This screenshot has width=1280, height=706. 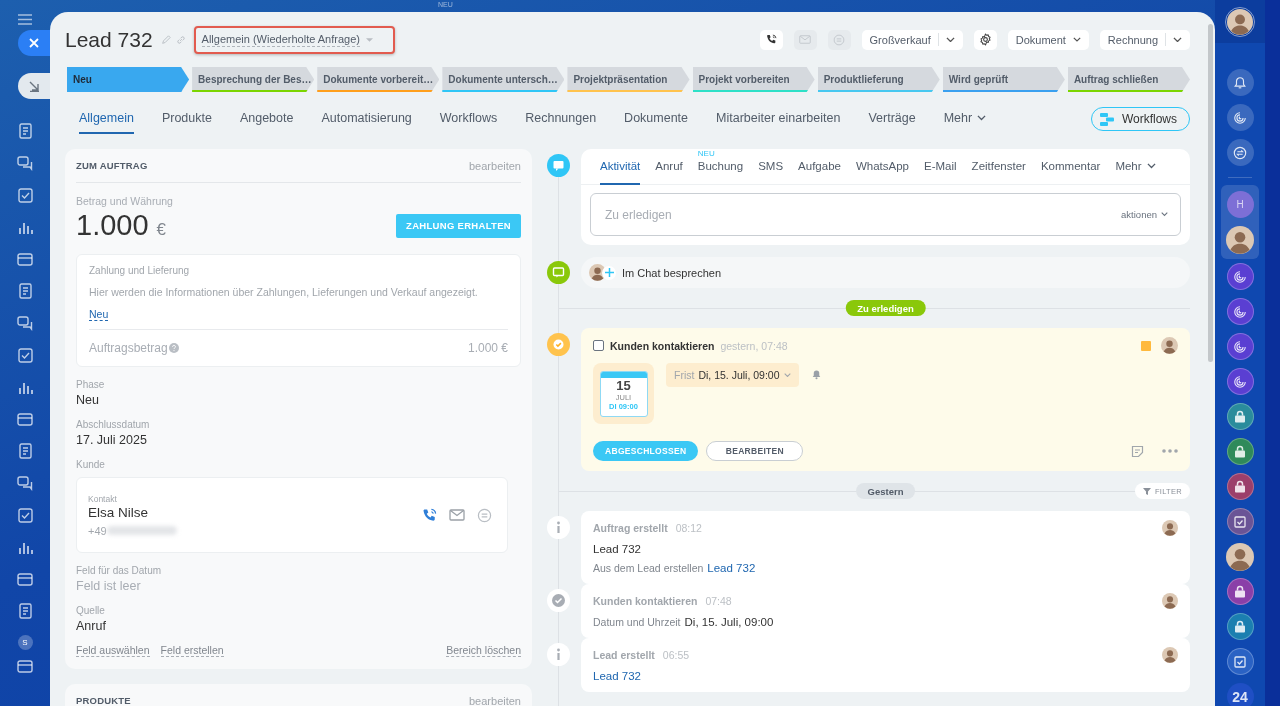 What do you see at coordinates (732, 375) in the screenshot?
I see `deadline-dropdown: Frist Di, 15. Juli, 09:00` at bounding box center [732, 375].